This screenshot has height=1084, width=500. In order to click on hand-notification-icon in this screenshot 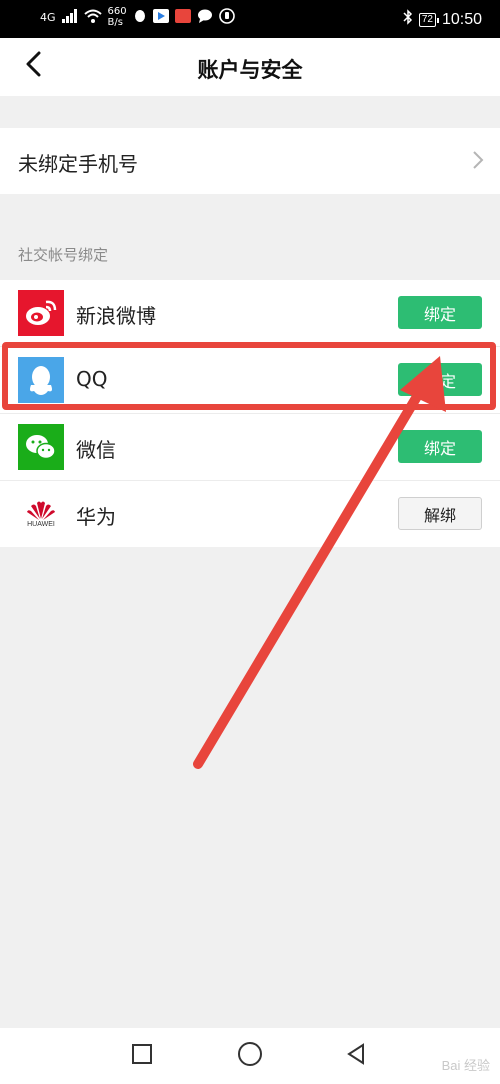, I will do `click(226, 17)`.